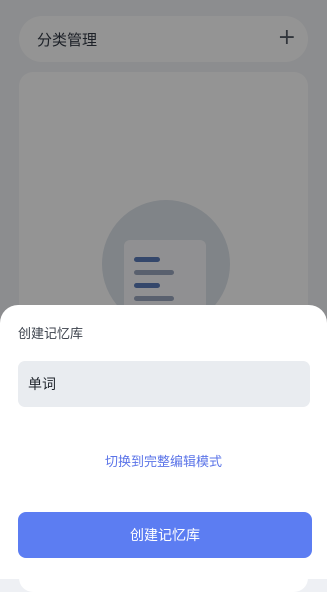 Image resolution: width=327 pixels, height=592 pixels. Describe the element at coordinates (51, 334) in the screenshot. I see `sheet-title: 创建记忆库` at that location.